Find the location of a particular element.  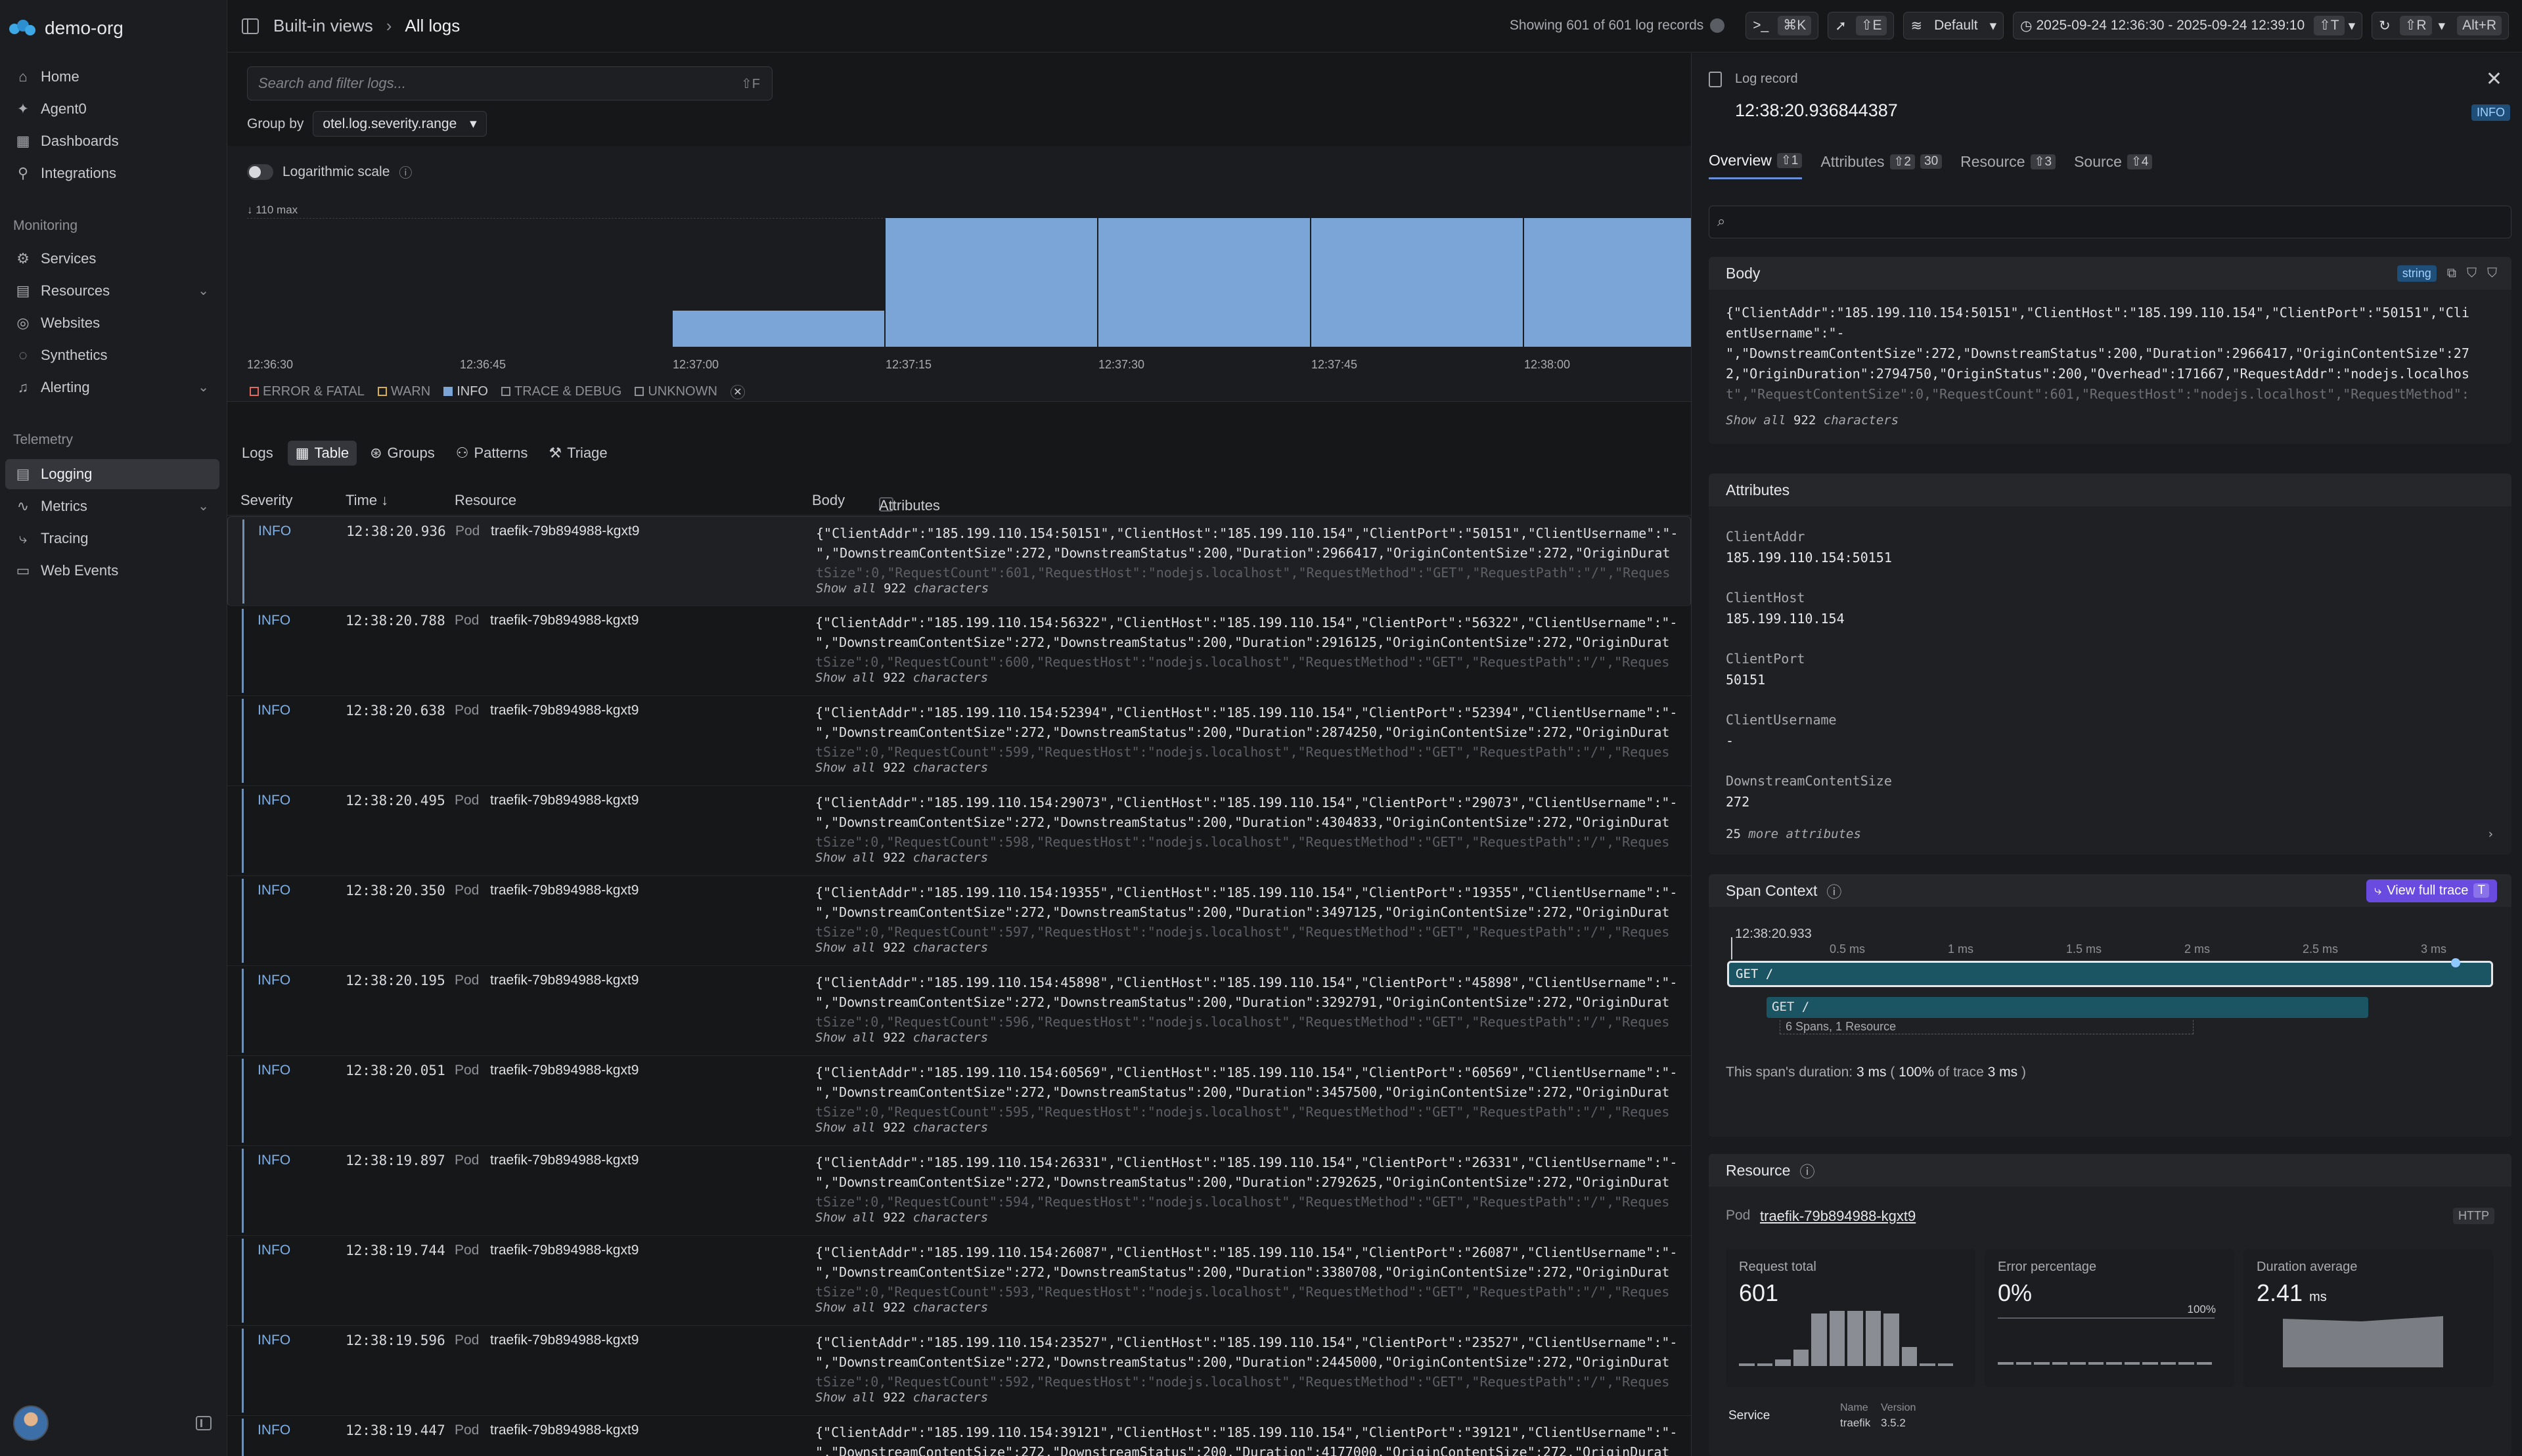

org-switcher: demo-org is located at coordinates (66, 28).